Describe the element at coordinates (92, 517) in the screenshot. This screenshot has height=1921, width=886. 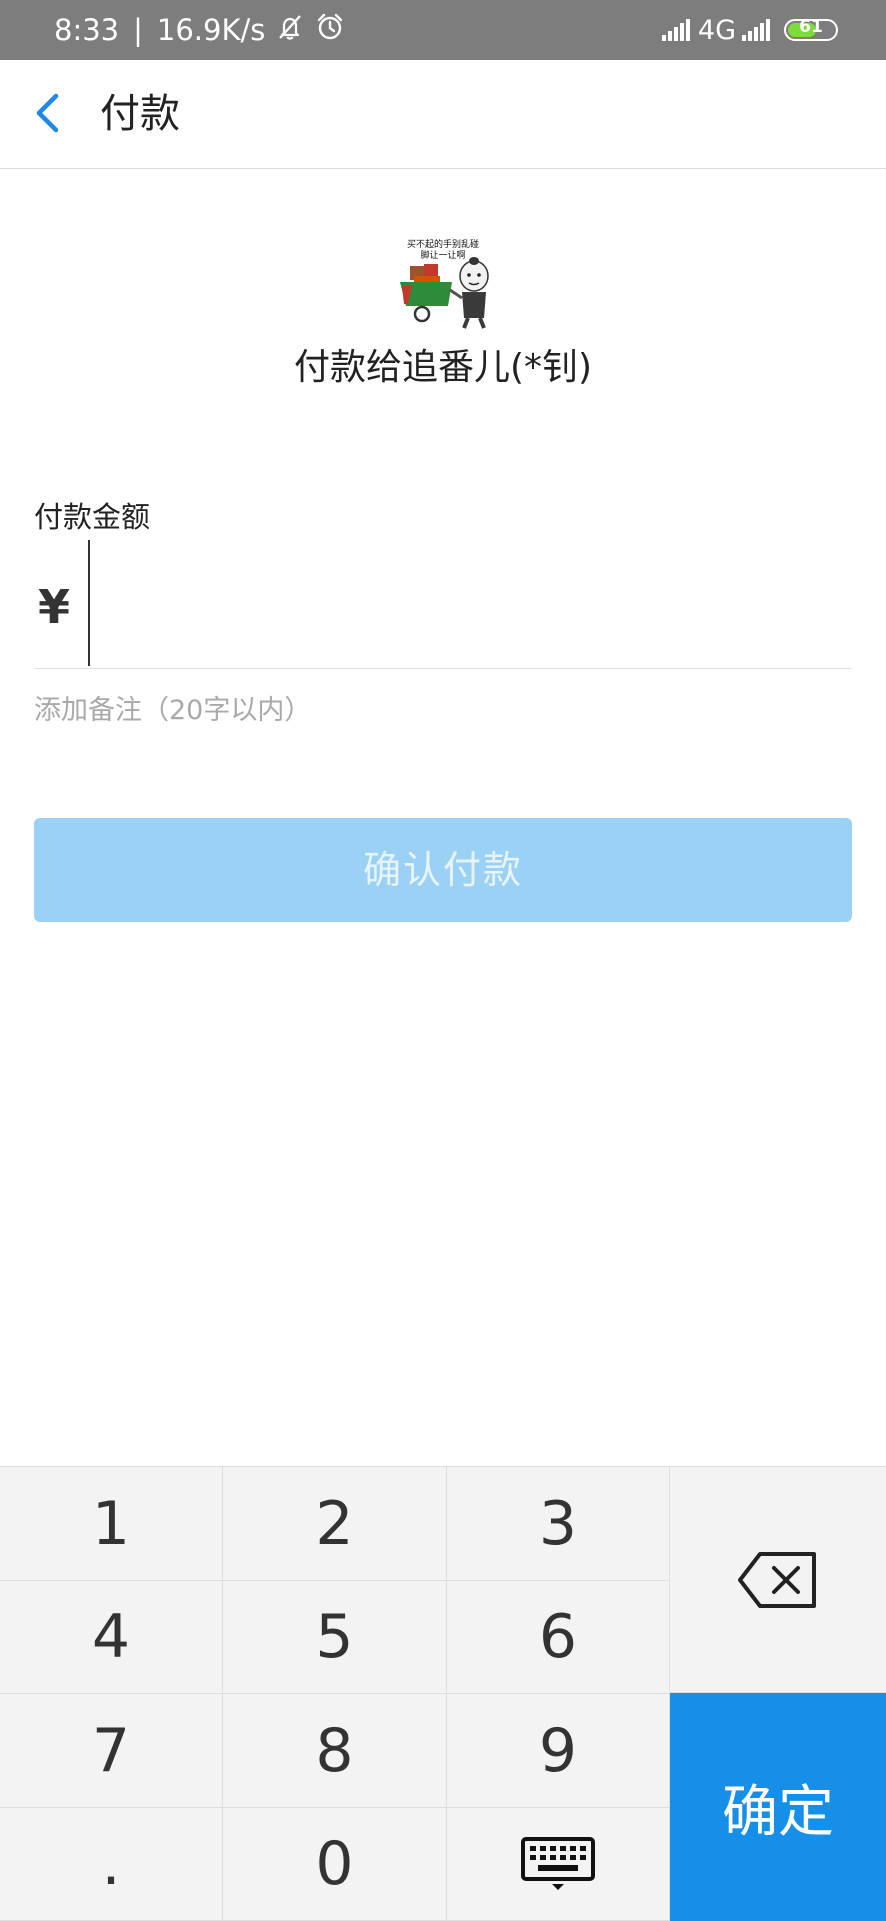
I see `amount-label: 付款金额` at that location.